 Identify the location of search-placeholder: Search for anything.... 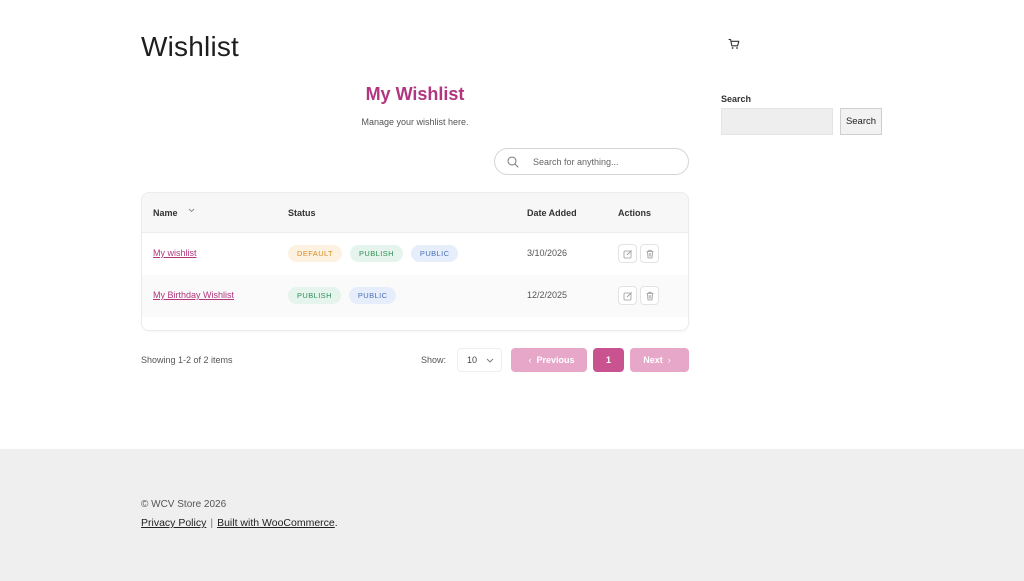
(576, 161).